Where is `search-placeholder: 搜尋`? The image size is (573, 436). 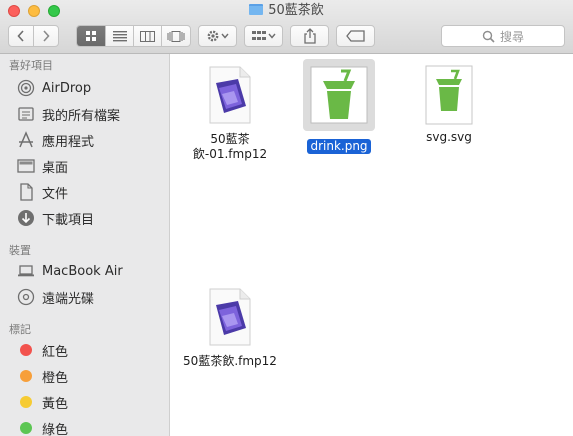
search-placeholder: 搜尋 is located at coordinates (511, 36).